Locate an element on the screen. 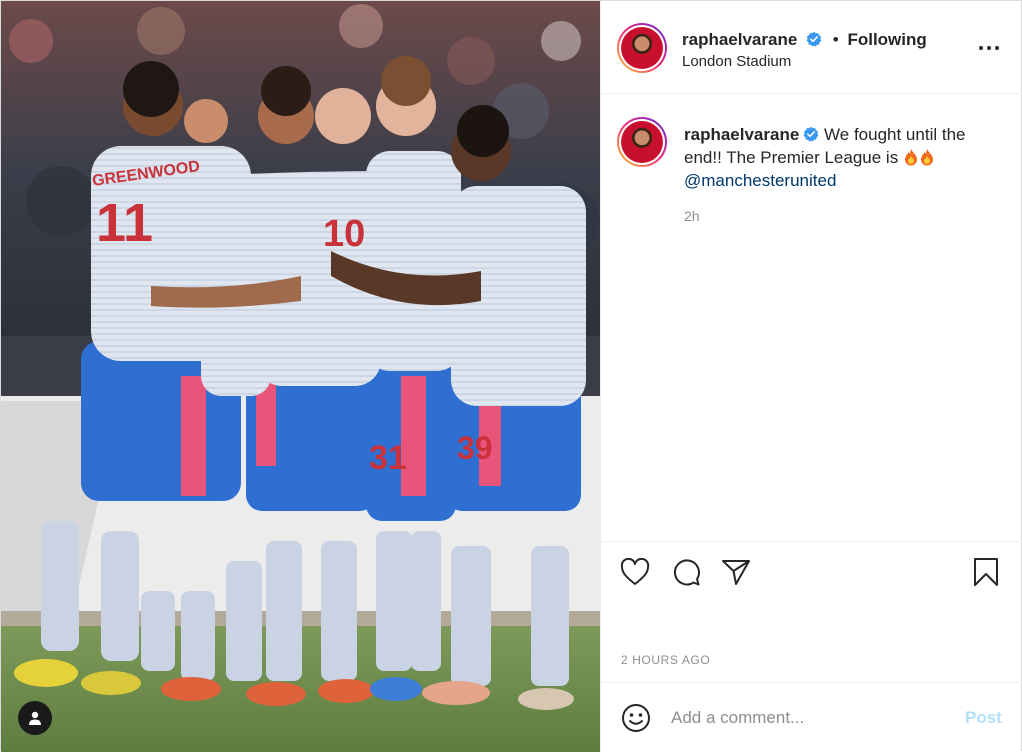  user-tag-icon is located at coordinates (35, 718).